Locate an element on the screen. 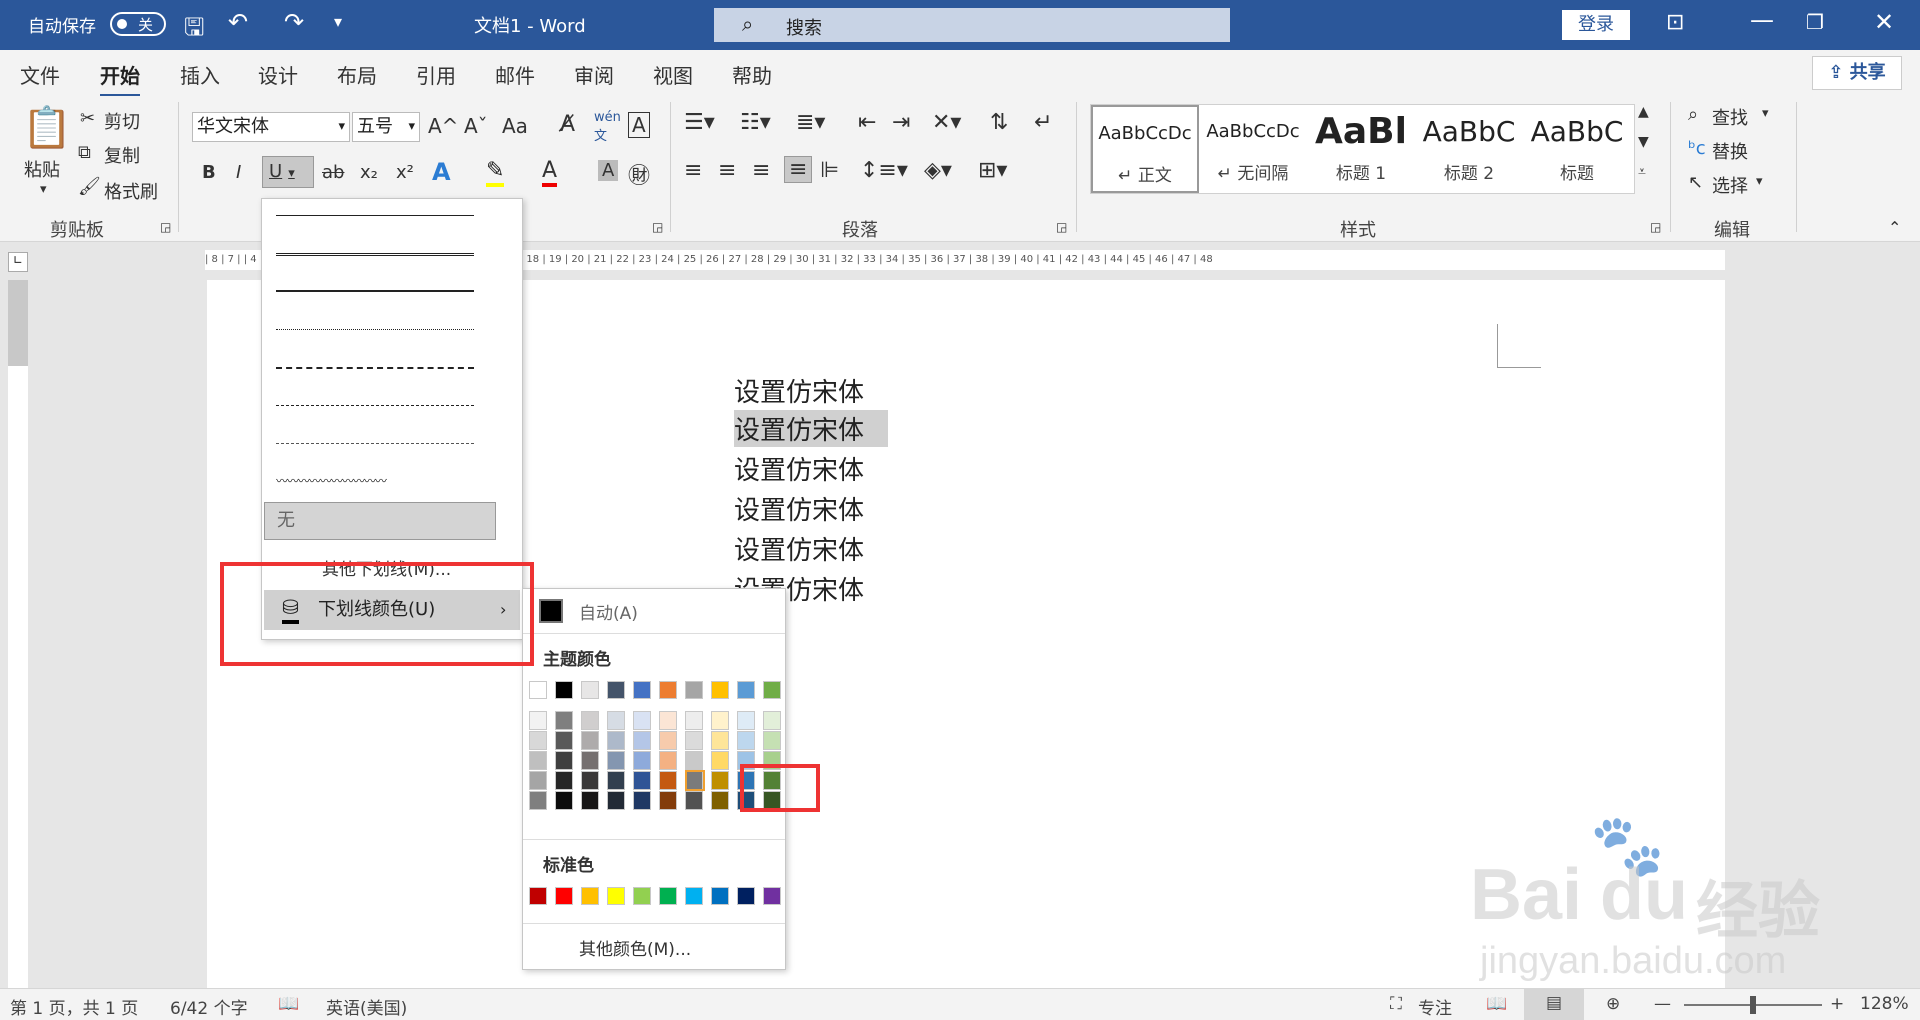  ribbon-display-icon: ⊡ is located at coordinates (1675, 22).